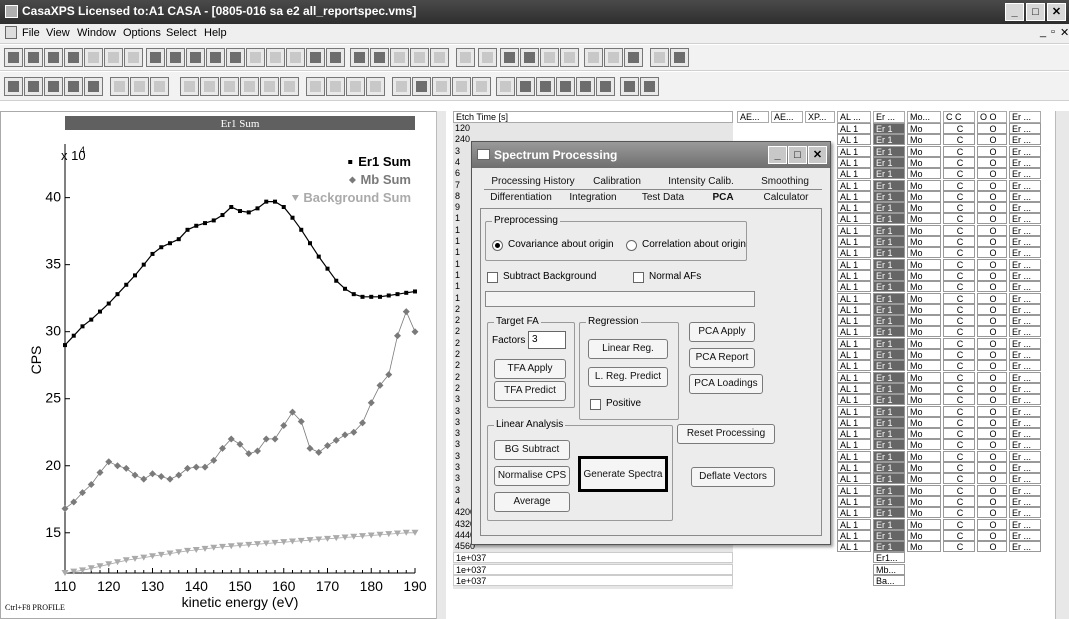  What do you see at coordinates (181, 33) in the screenshot?
I see `menu-select: Select` at bounding box center [181, 33].